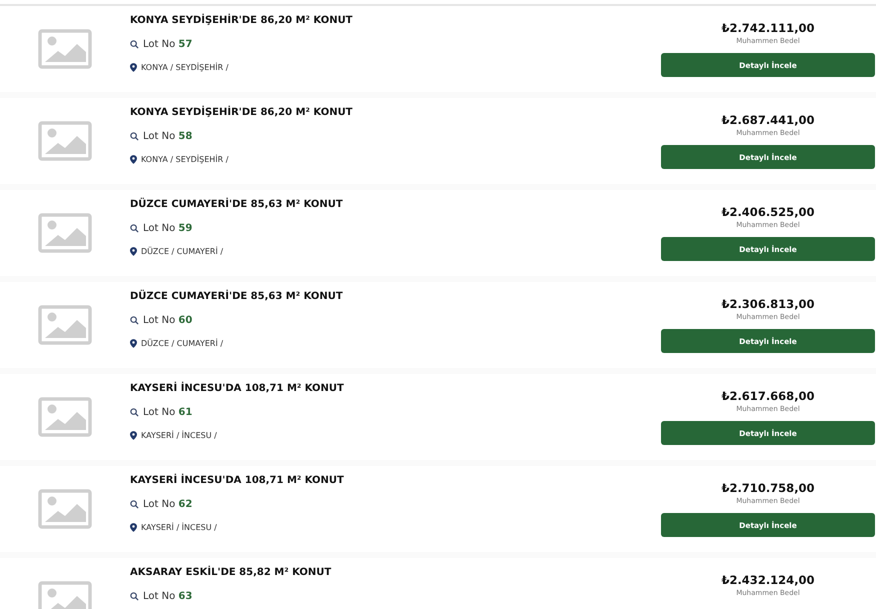  Describe the element at coordinates (167, 504) in the screenshot. I see `lot-number: Lot No 62` at that location.